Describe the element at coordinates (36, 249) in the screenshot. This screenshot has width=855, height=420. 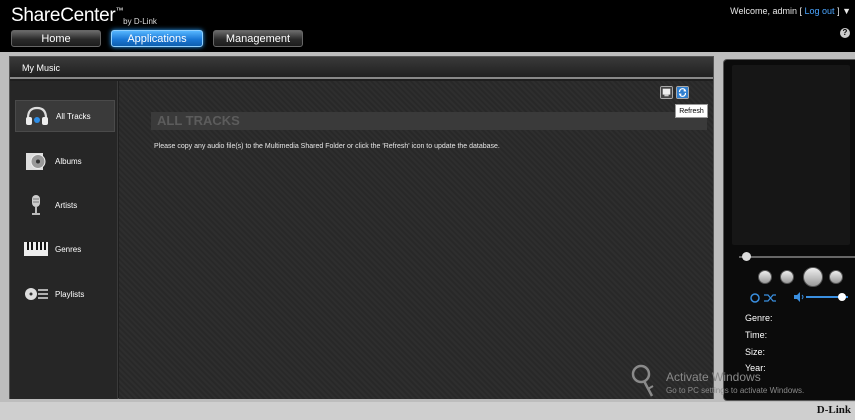
I see `piano-icon` at that location.